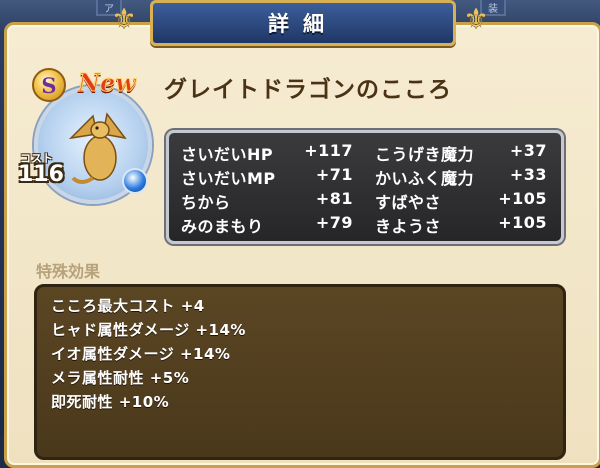  Describe the element at coordinates (328, 150) in the screenshot. I see `stat-value-maxhp: +117` at that location.